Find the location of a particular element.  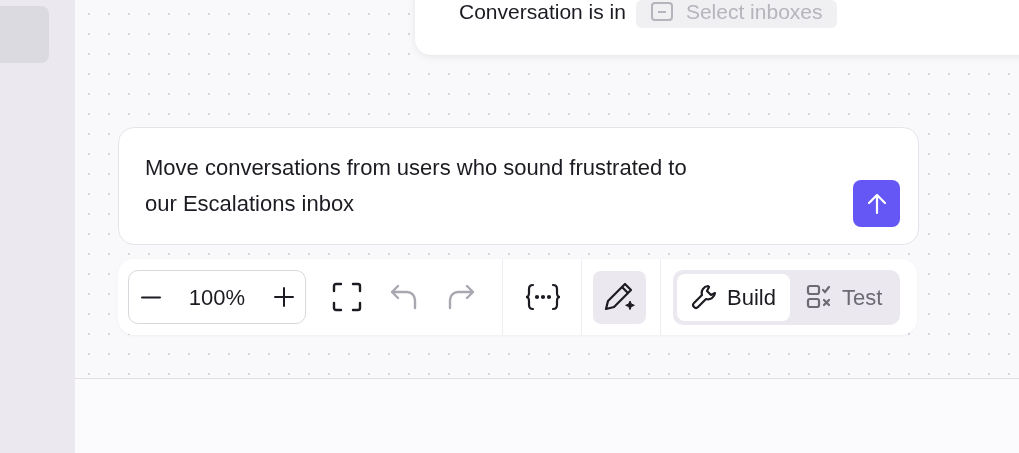

undo-icon is located at coordinates (404, 297).